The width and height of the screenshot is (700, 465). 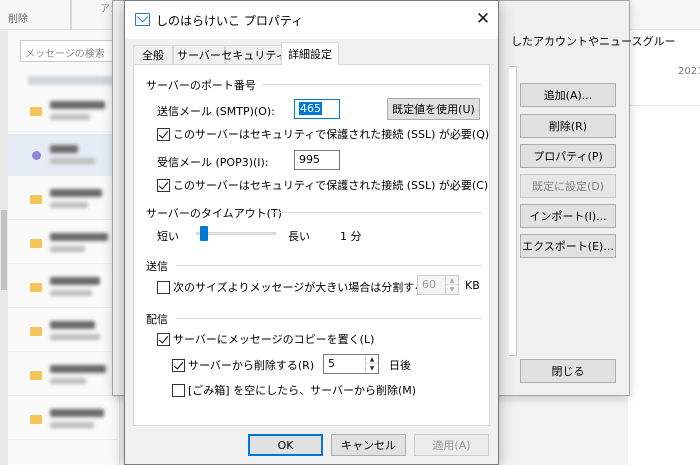 I want to click on sending-group-title: 送信, so click(x=157, y=266).